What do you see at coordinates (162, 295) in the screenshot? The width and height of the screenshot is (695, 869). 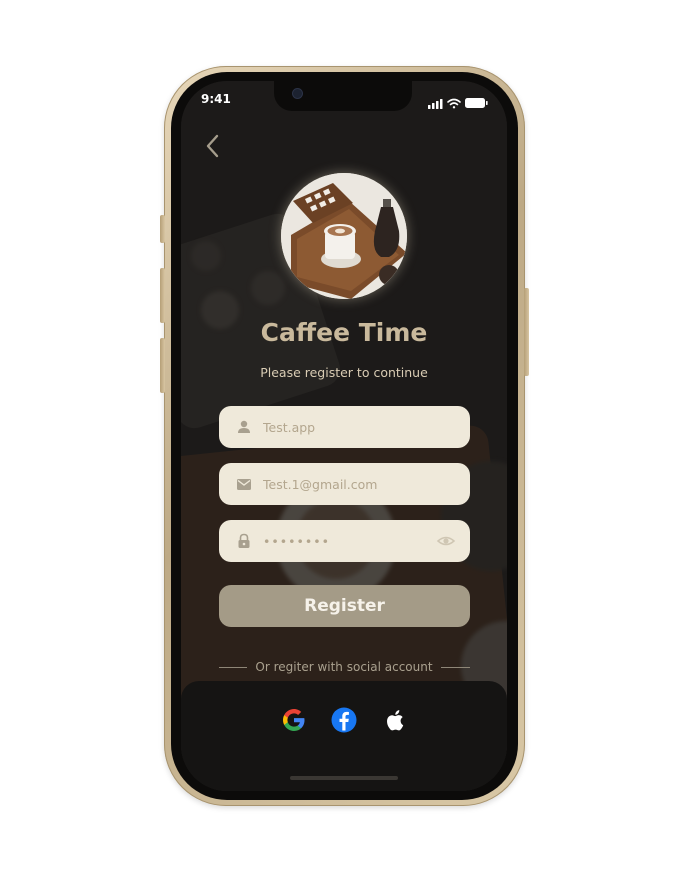 I see `volume-up-button` at bounding box center [162, 295].